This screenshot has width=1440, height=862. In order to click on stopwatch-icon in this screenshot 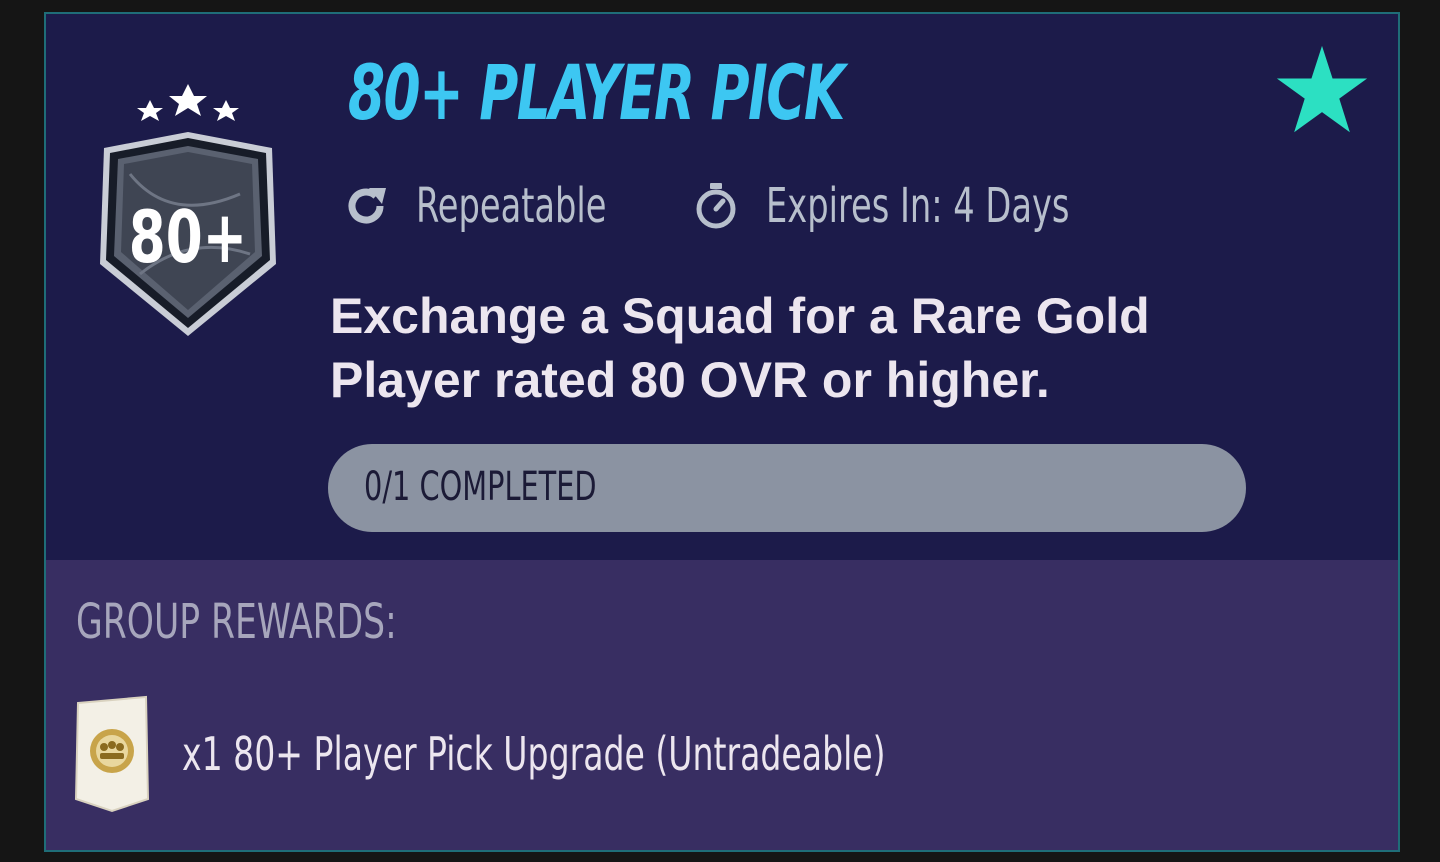, I will do `click(716, 206)`.